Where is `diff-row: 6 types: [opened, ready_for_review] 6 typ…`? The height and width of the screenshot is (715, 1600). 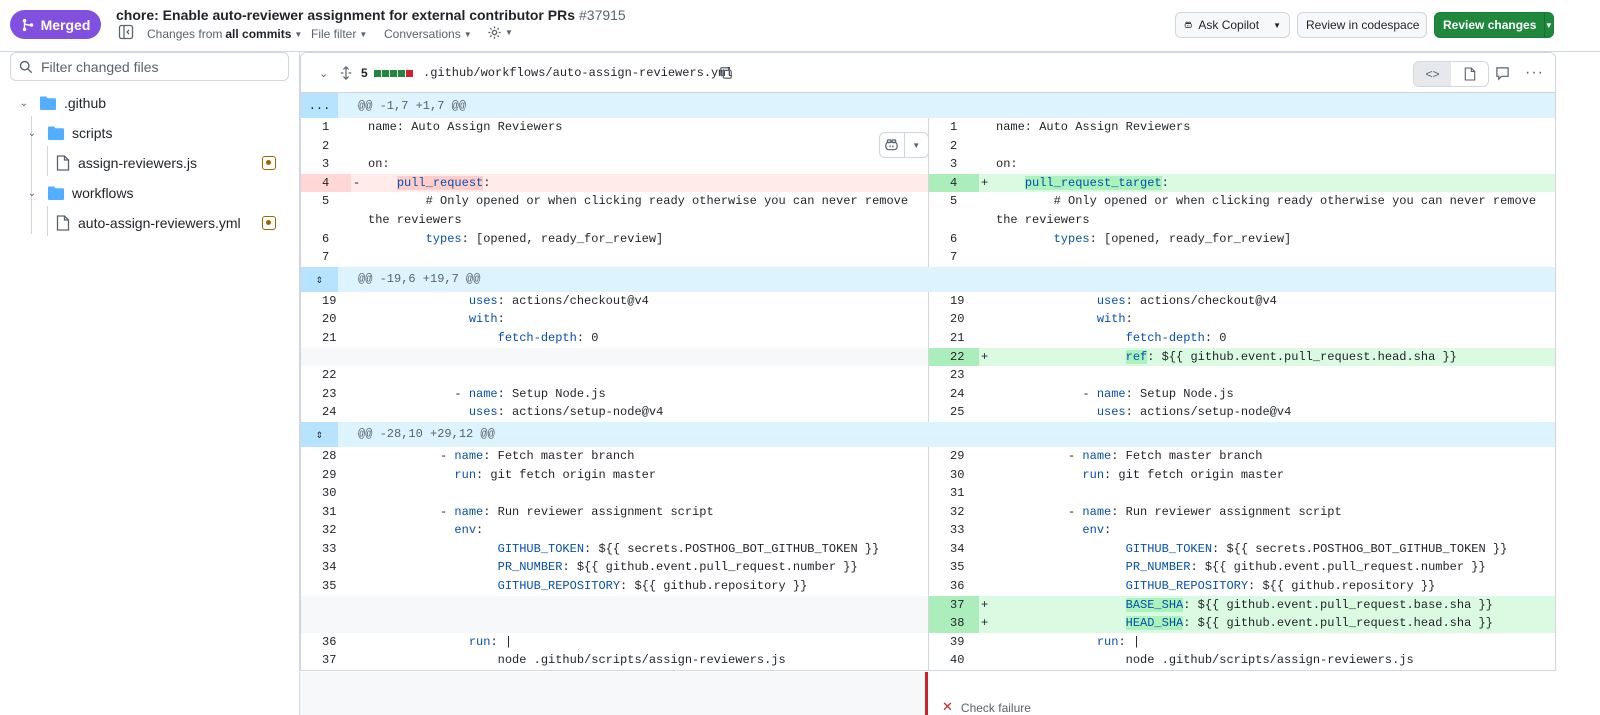
diff-row: 6 types: [opened, ready_for_review] 6 typ… is located at coordinates (928, 239).